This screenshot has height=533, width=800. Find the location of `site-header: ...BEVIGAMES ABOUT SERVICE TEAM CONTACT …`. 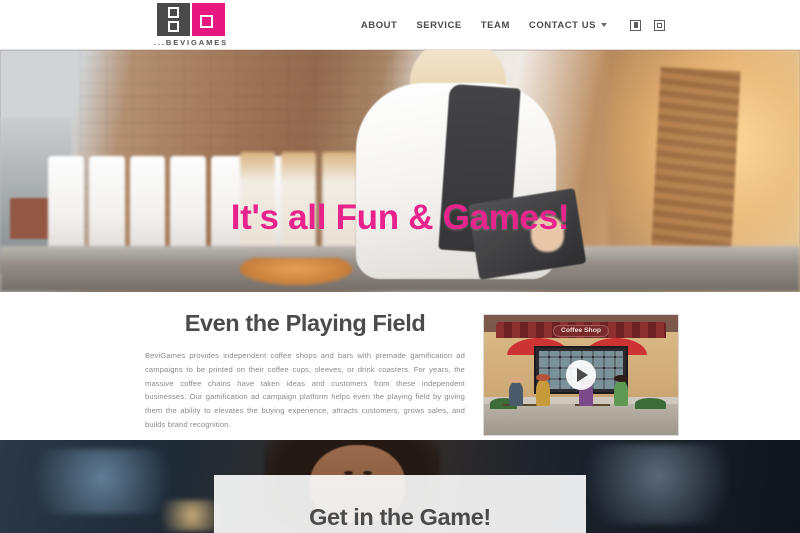

site-header: ...BEVIGAMES ABOUT SERVICE TEAM CONTACT … is located at coordinates (400, 25).